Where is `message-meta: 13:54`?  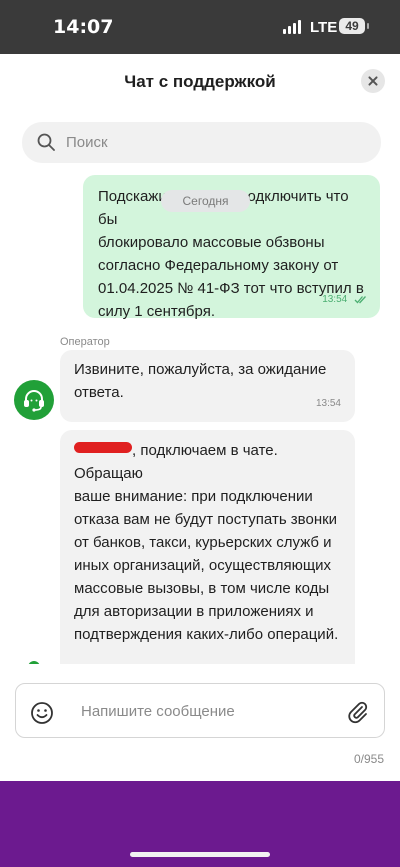
message-meta: 13:54 is located at coordinates (345, 299).